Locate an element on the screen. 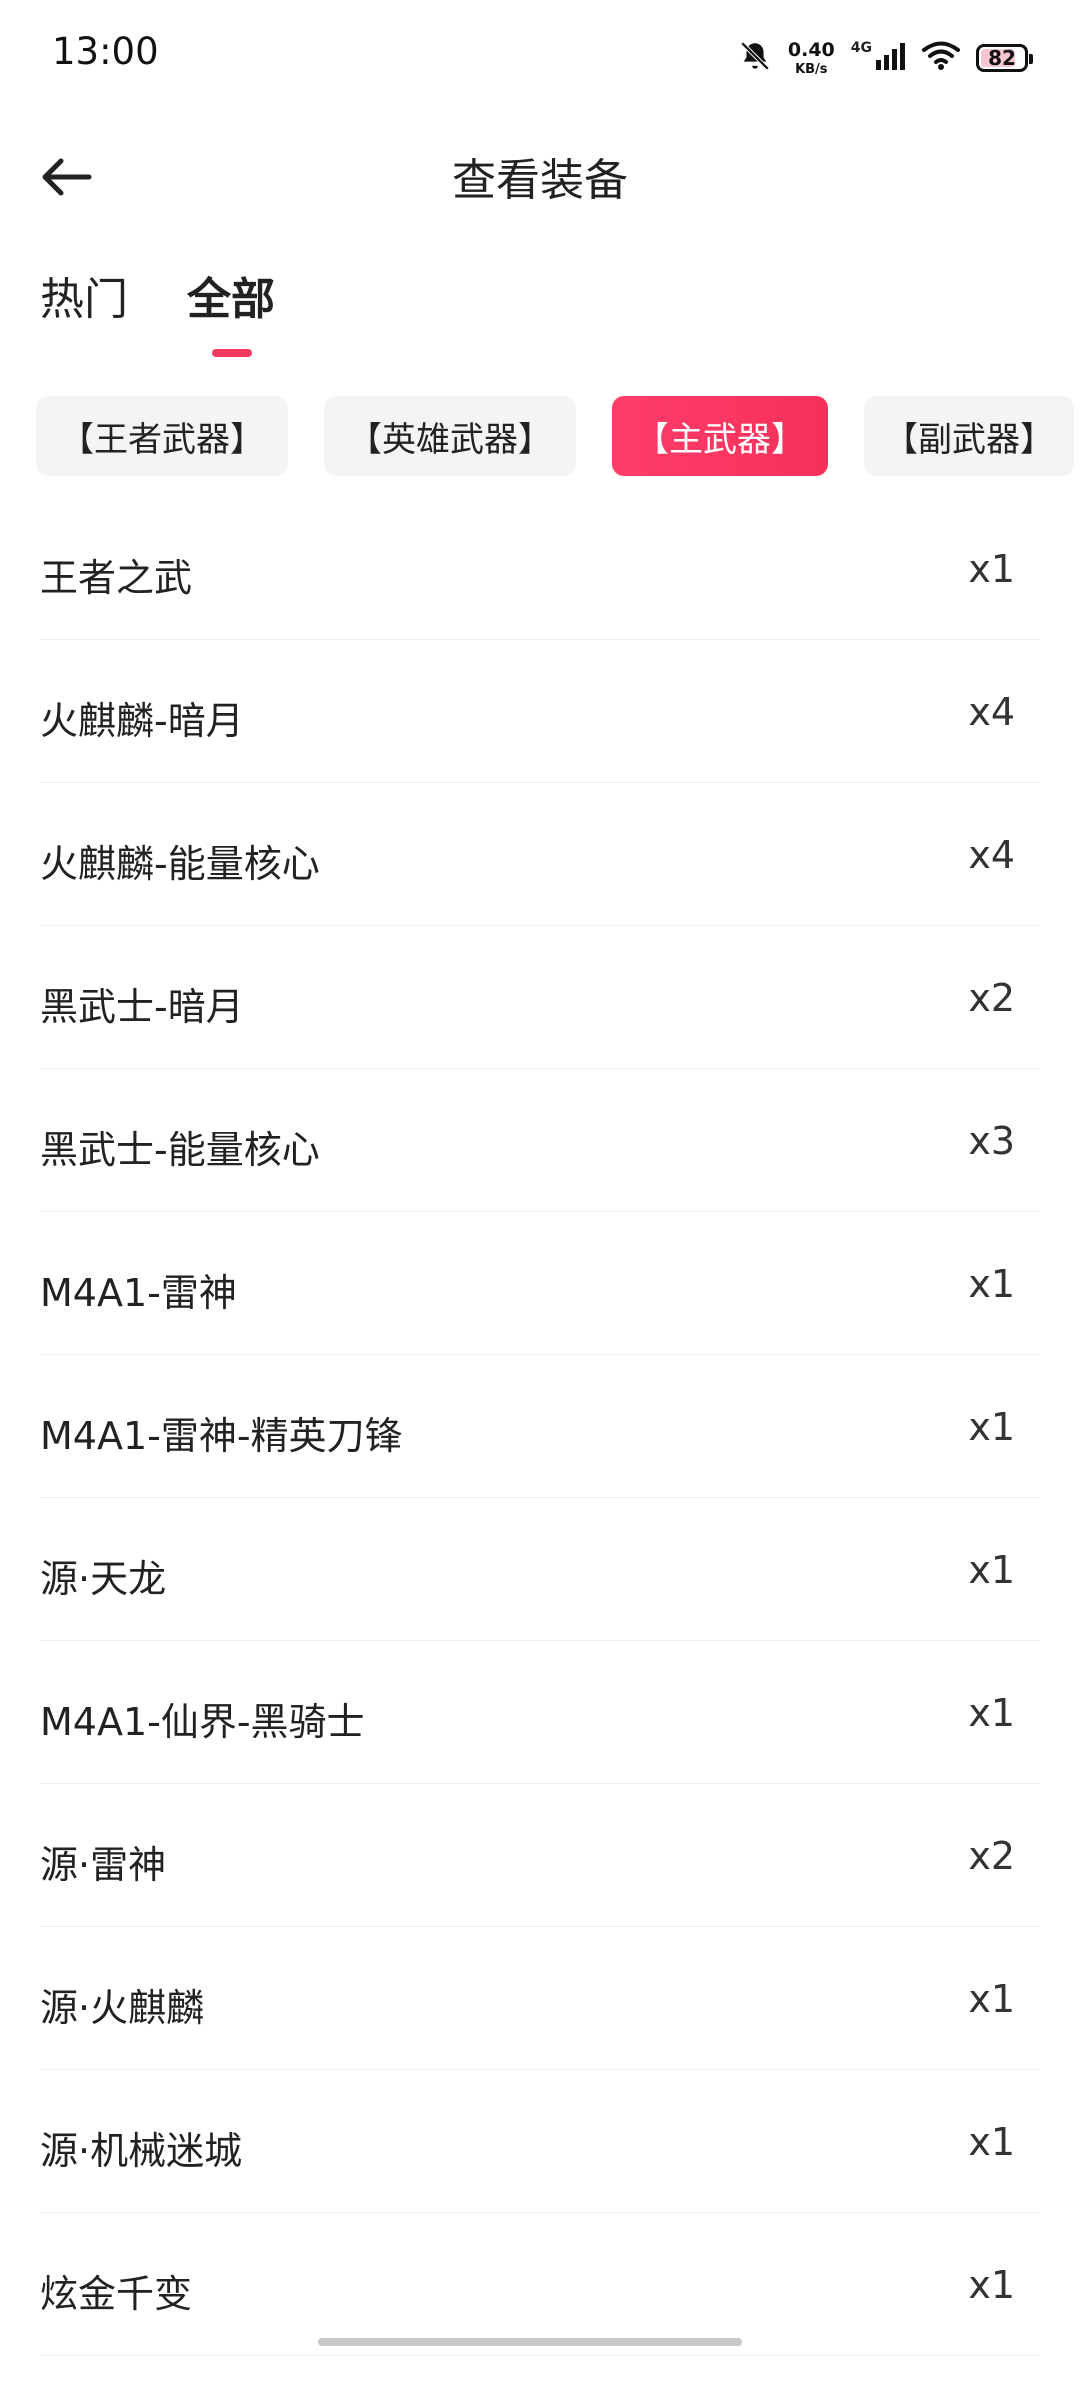 This screenshot has width=1080, height=2400. item-name: M4A1-雷神 is located at coordinates (138, 1293).